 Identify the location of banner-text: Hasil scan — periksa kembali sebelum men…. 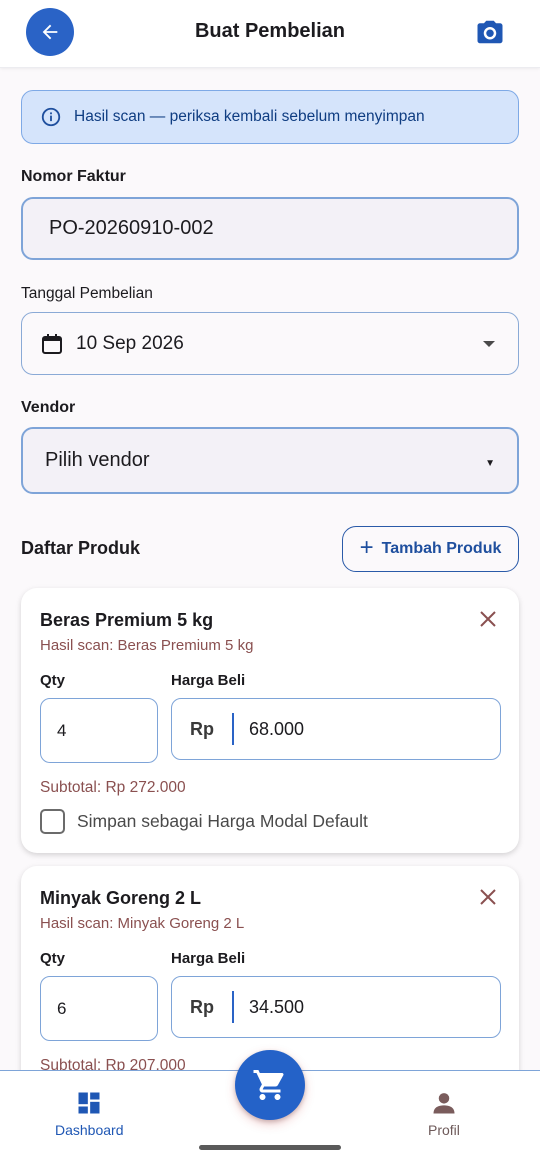
(249, 116).